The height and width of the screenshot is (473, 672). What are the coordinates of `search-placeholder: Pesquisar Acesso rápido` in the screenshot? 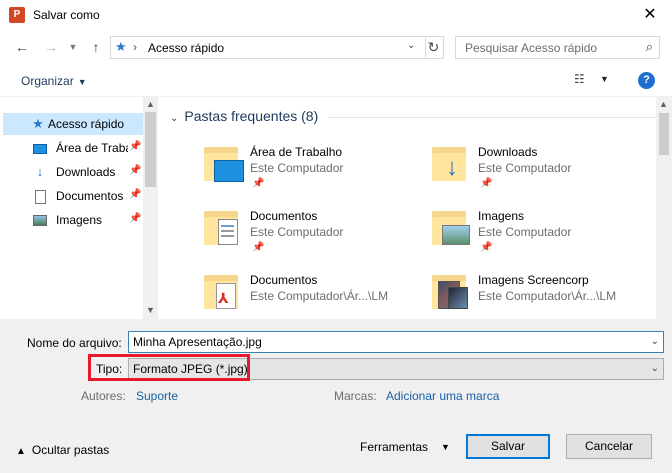 It's located at (531, 48).